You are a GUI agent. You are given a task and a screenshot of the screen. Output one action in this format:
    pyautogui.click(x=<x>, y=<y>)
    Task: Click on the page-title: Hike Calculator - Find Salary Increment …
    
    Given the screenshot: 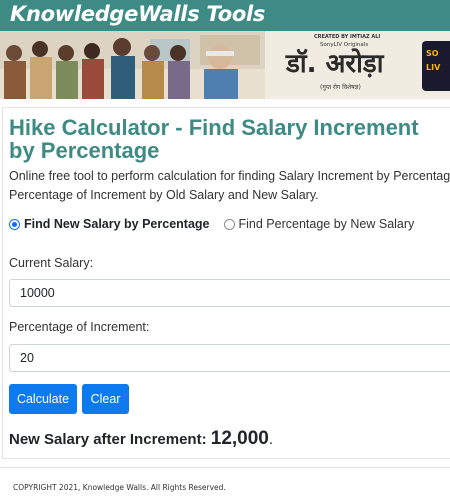 What is the action you would take?
    pyautogui.click(x=214, y=139)
    